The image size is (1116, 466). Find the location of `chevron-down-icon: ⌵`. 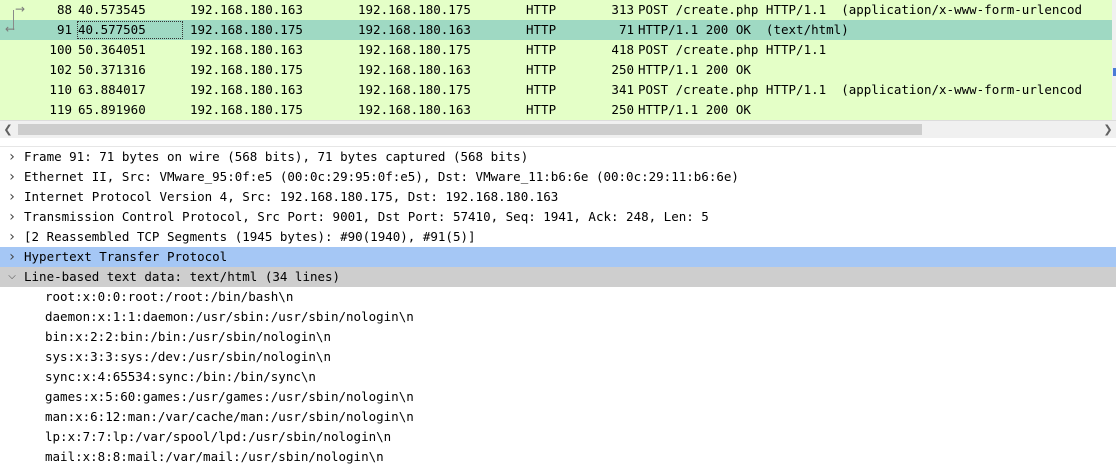

chevron-down-icon: ⌵ is located at coordinates (12, 277).